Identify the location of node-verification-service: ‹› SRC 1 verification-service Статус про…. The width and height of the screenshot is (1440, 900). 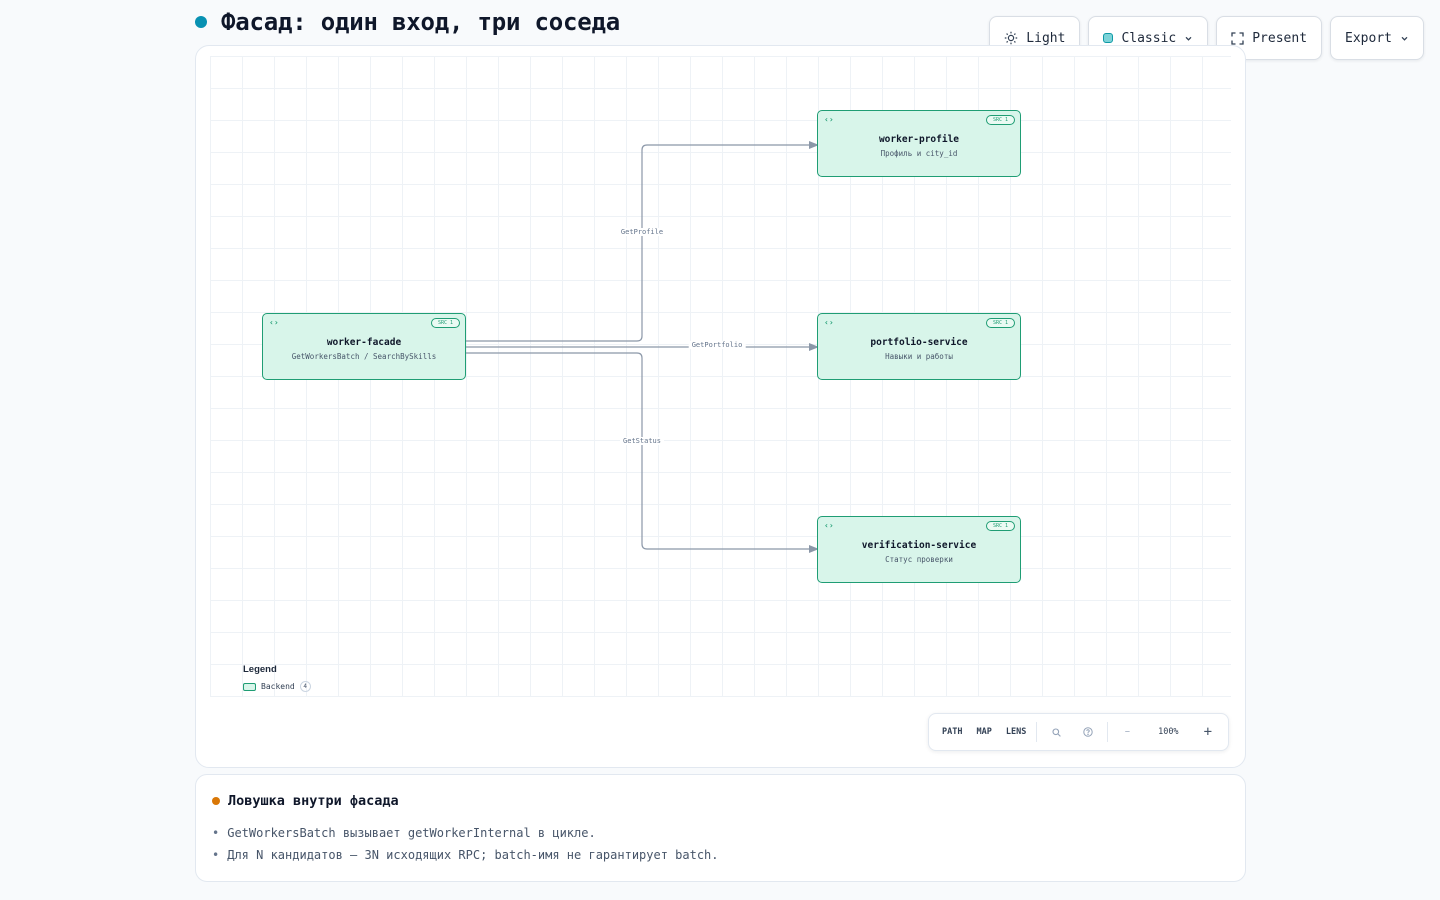
(919, 549).